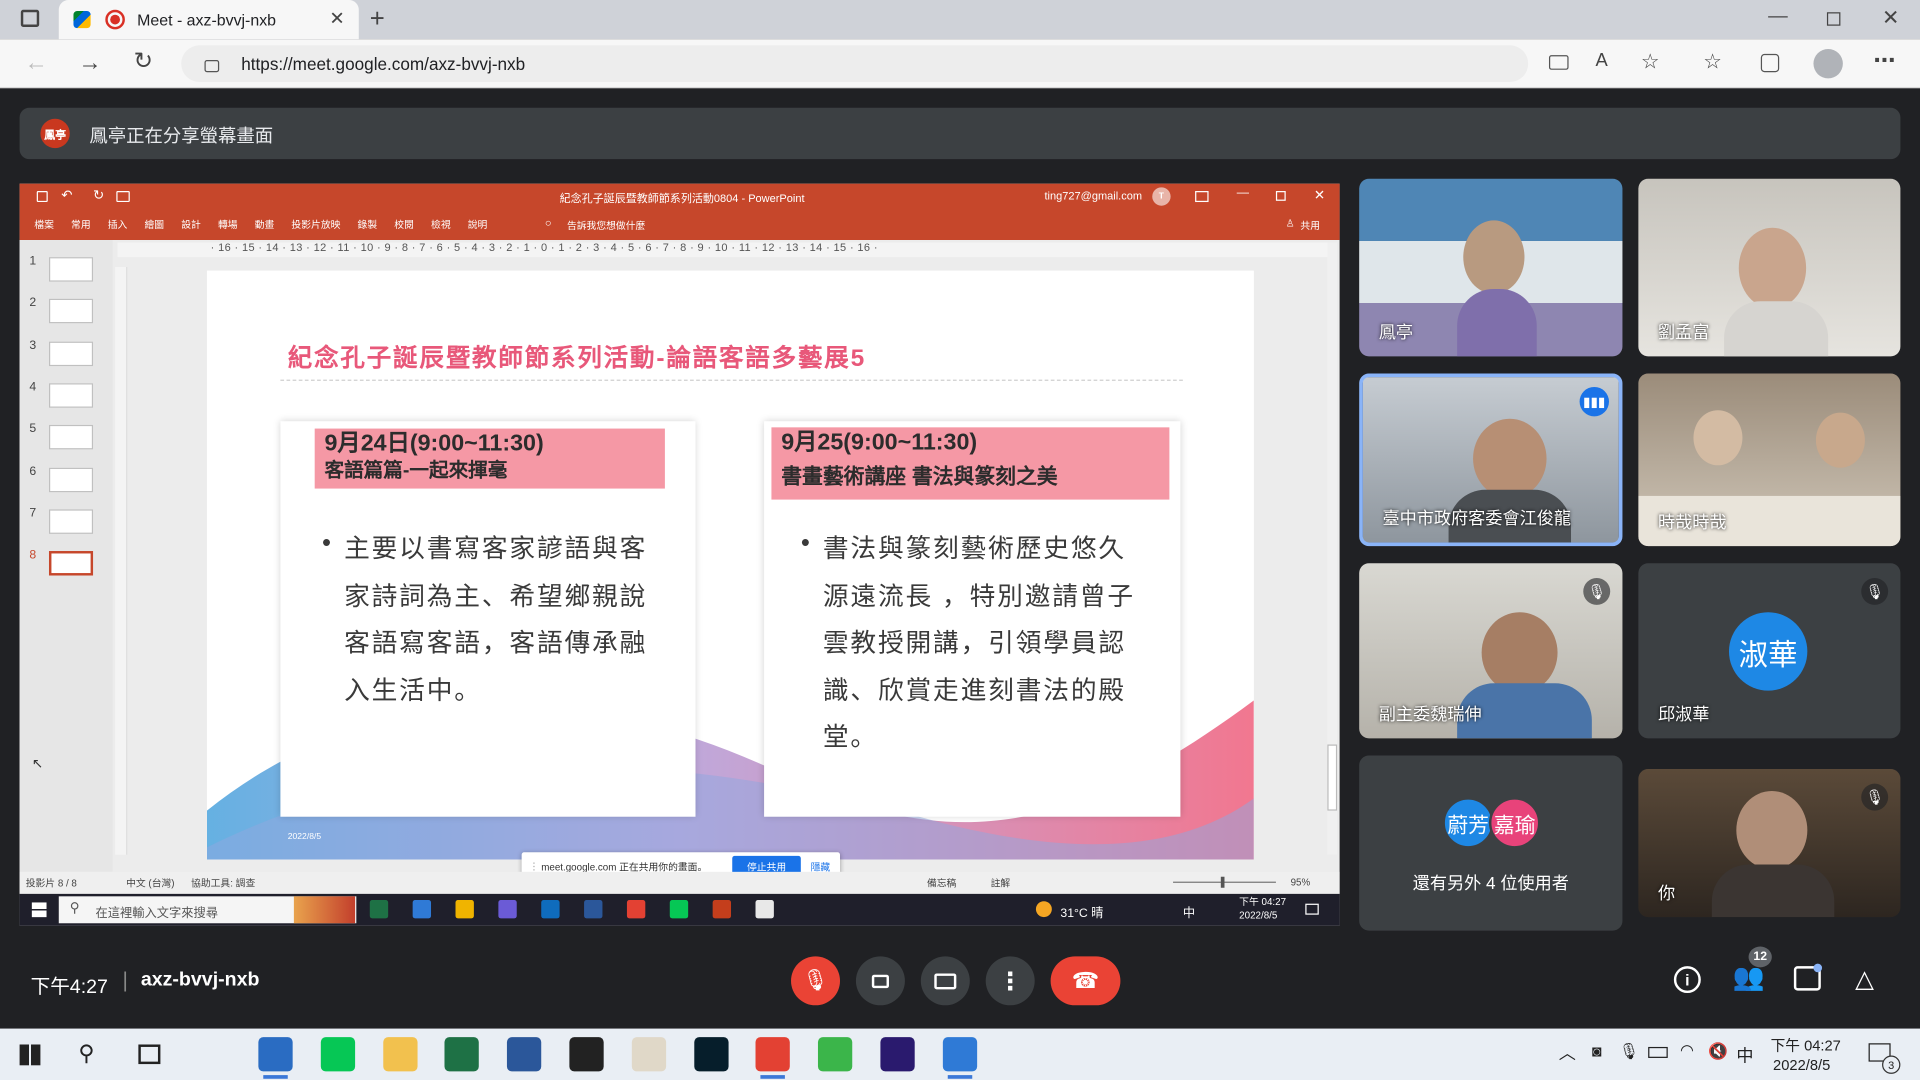  I want to click on status-language: 中文 (台灣), so click(150, 883).